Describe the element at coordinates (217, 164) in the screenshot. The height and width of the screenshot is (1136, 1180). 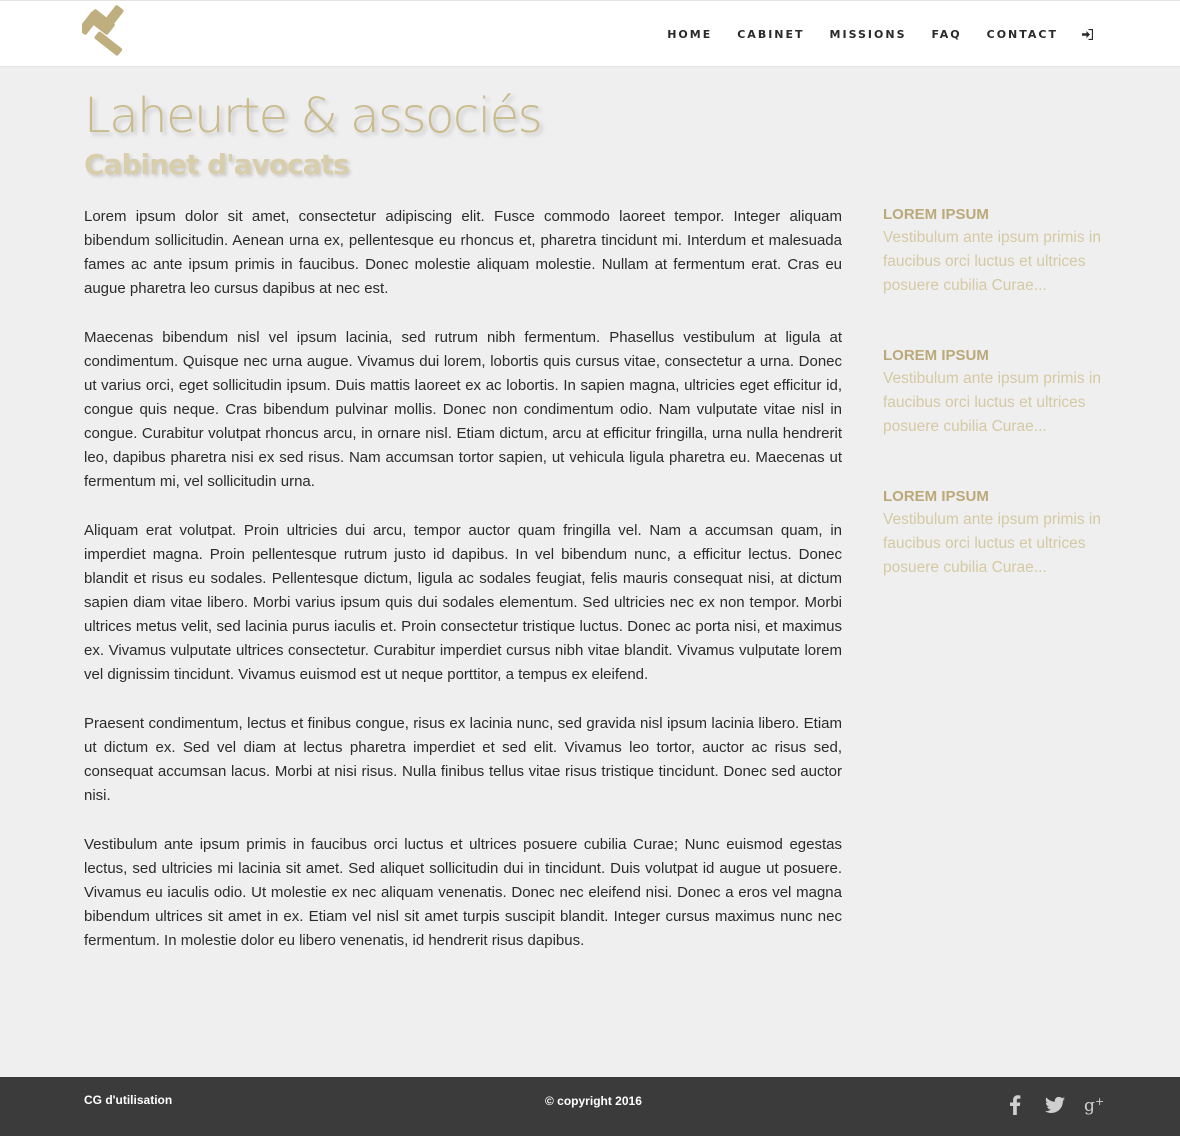
I see `page-subtitle: Cabinet d'avocats` at that location.